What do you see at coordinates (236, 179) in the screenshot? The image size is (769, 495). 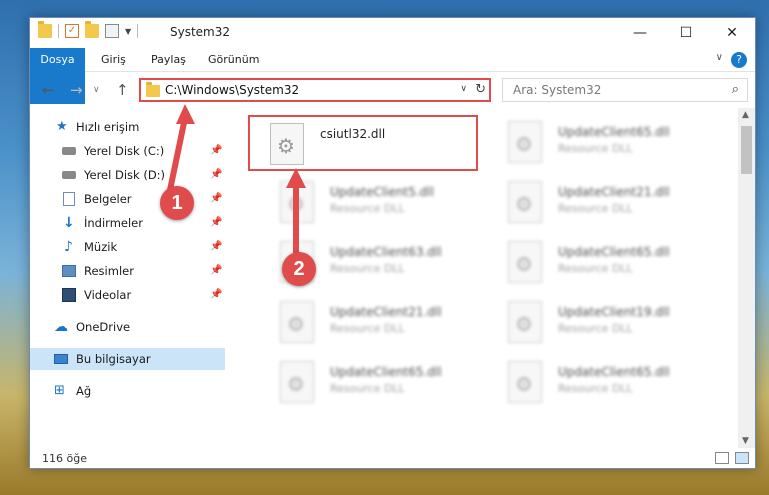 I see `callout-arrows` at bounding box center [236, 179].